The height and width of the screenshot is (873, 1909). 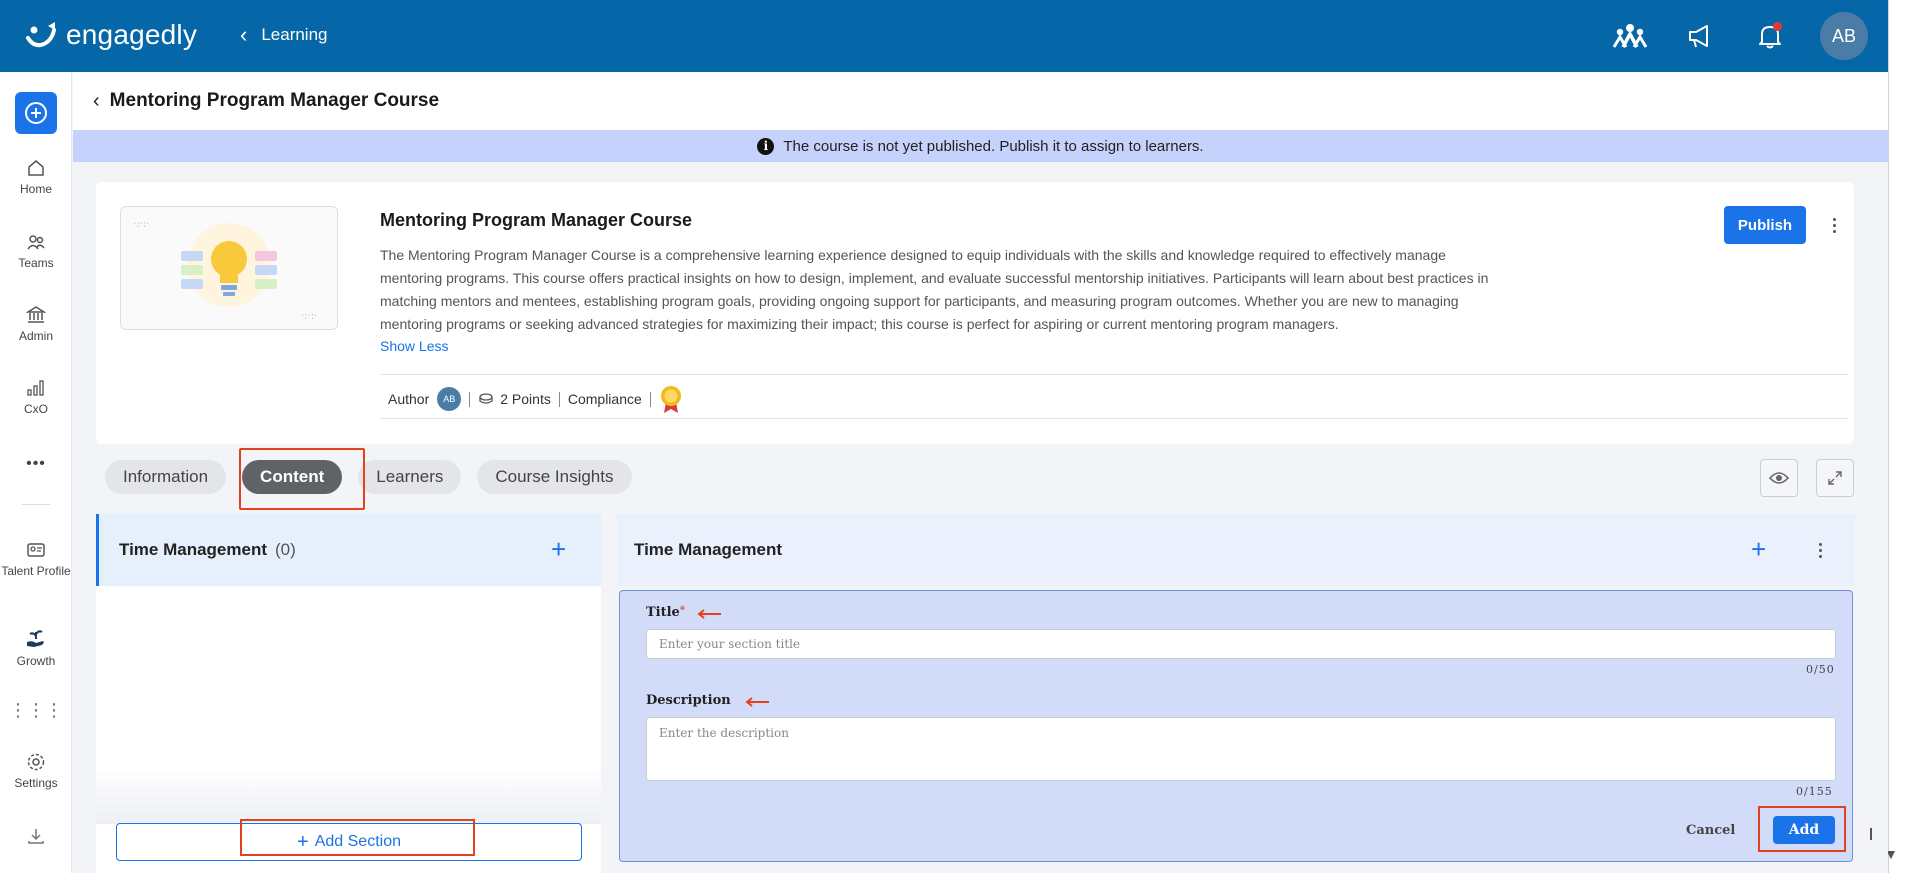 I want to click on sidebar-item-label: Settings, so click(x=36, y=783).